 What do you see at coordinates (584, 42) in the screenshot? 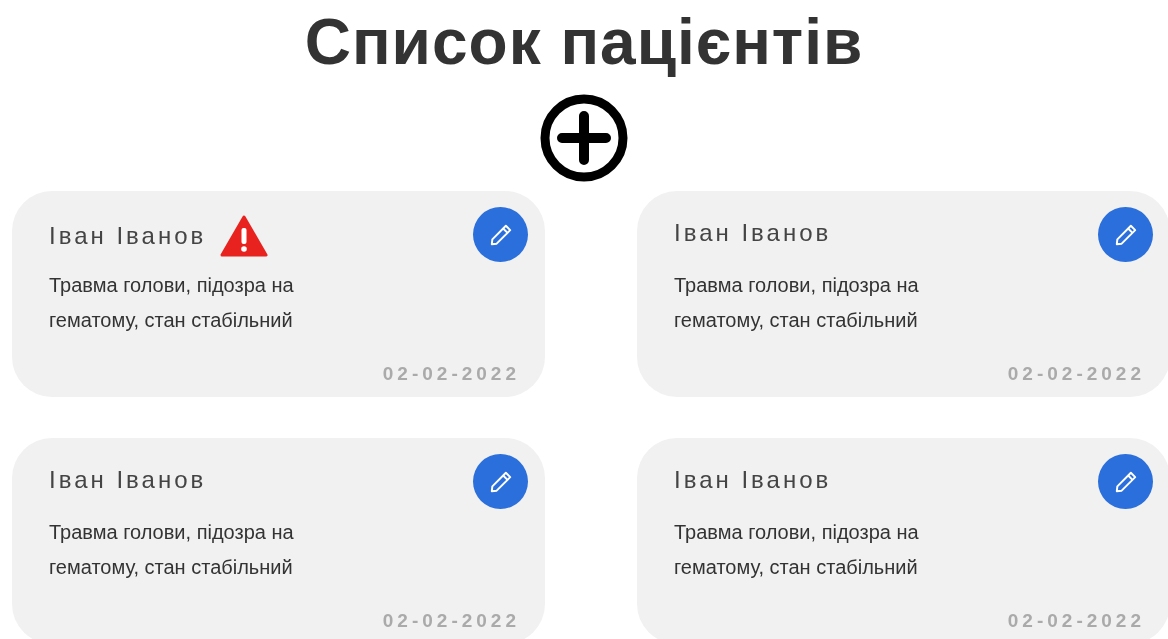
I see `page-title: Список пацієнтів` at bounding box center [584, 42].